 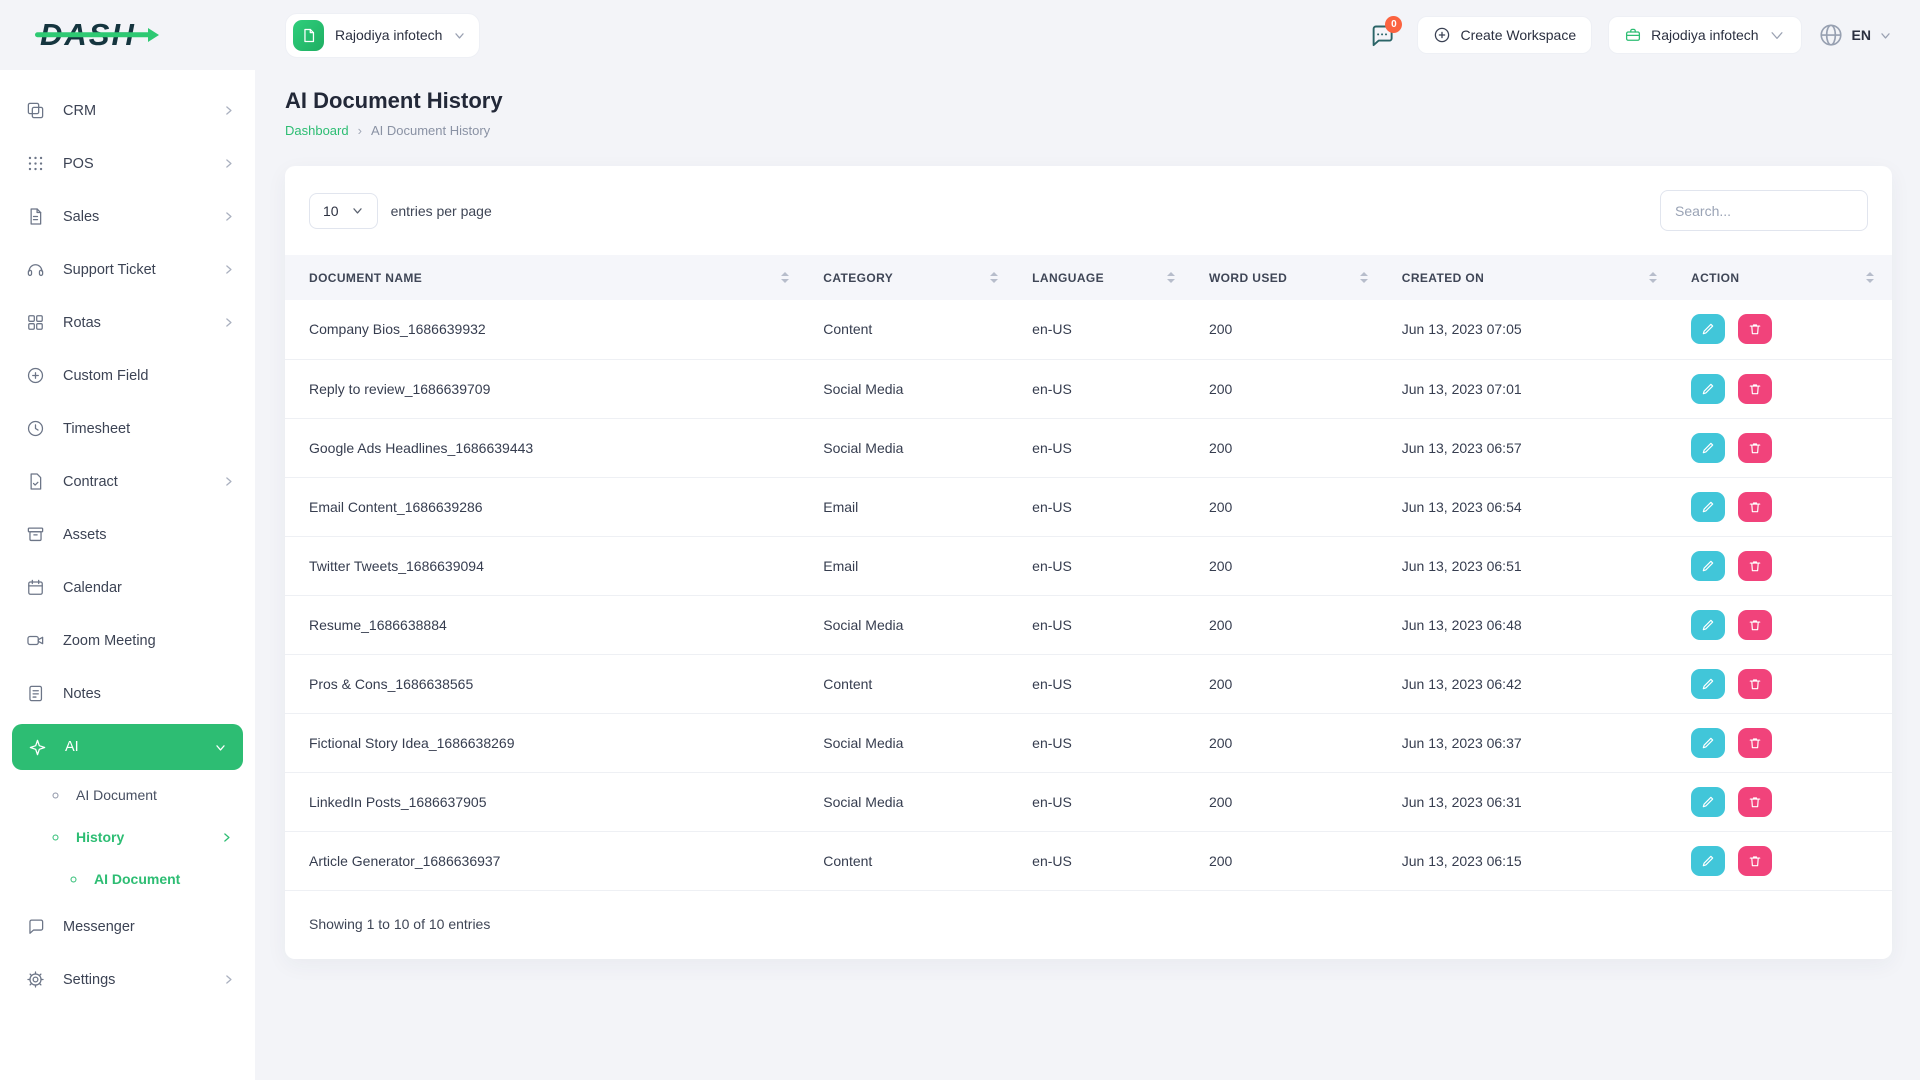 I want to click on sidebar-item-custom-field: Custom Field, so click(x=127, y=375).